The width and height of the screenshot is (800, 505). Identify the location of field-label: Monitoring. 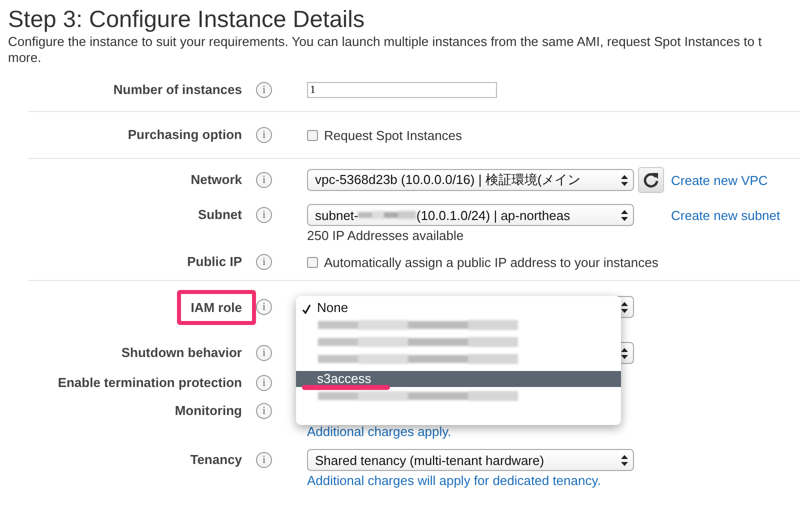
(208, 410).